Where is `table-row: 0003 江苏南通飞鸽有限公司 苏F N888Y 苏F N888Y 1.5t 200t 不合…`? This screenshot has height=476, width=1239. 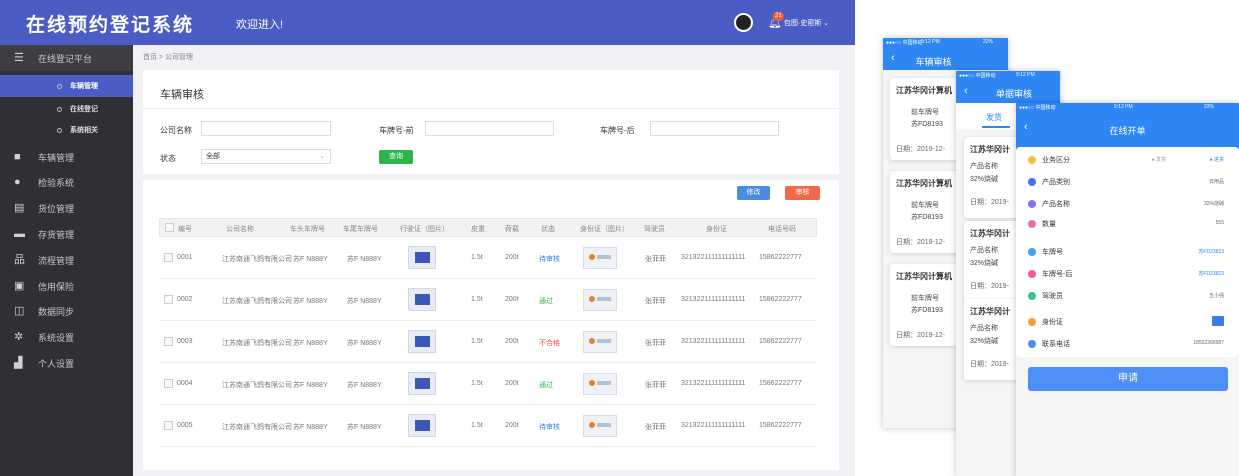 table-row: 0003 江苏南通飞鸽有限公司 苏F N888Y 苏F N888Y 1.5t 200t 不合… is located at coordinates (488, 342).